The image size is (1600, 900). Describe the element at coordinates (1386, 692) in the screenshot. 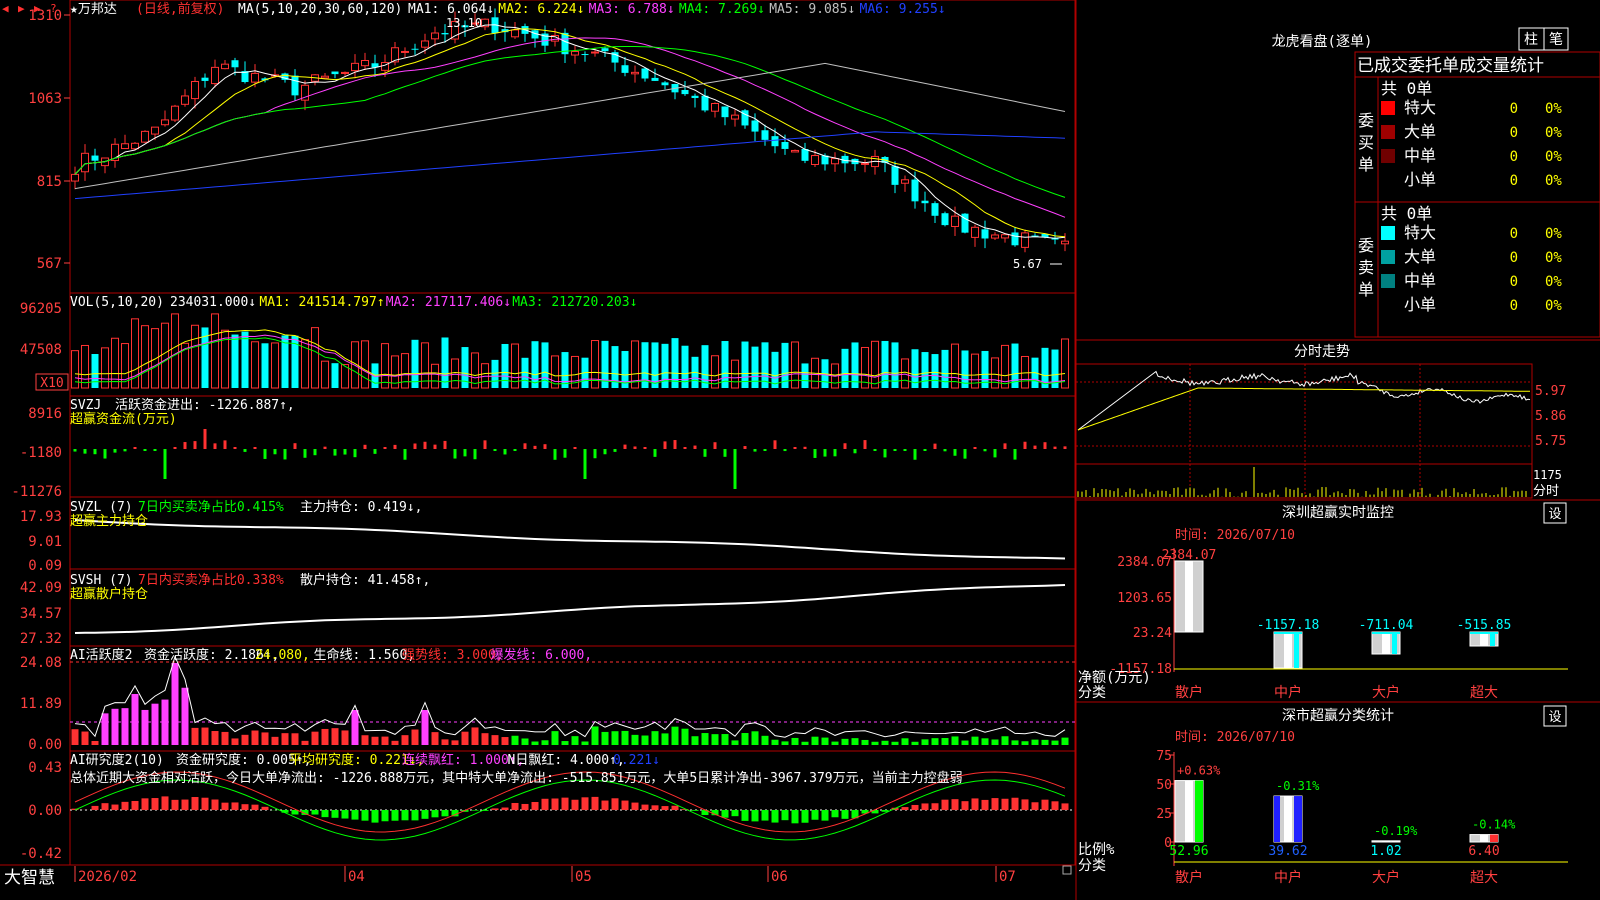

I see `monitor-category-label: 大户` at that location.